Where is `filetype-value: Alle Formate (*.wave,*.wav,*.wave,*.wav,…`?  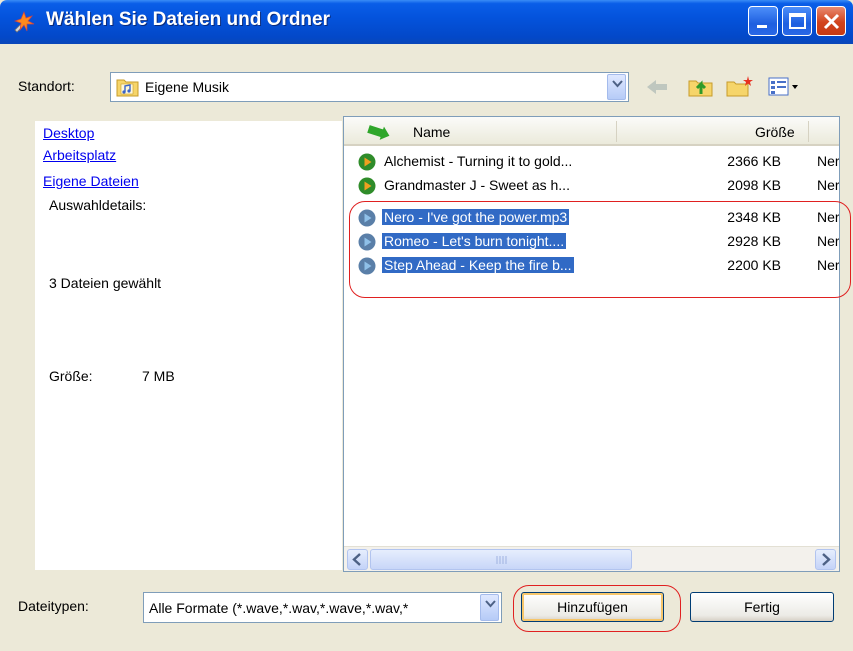
filetype-value: Alle Formate (*.wave,*.wav,*.wave,*.wav,… is located at coordinates (279, 608).